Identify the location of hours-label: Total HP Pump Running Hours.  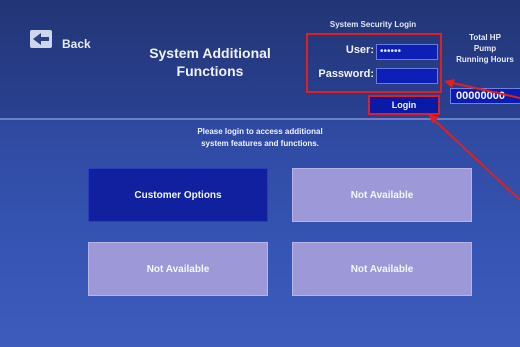
(485, 48).